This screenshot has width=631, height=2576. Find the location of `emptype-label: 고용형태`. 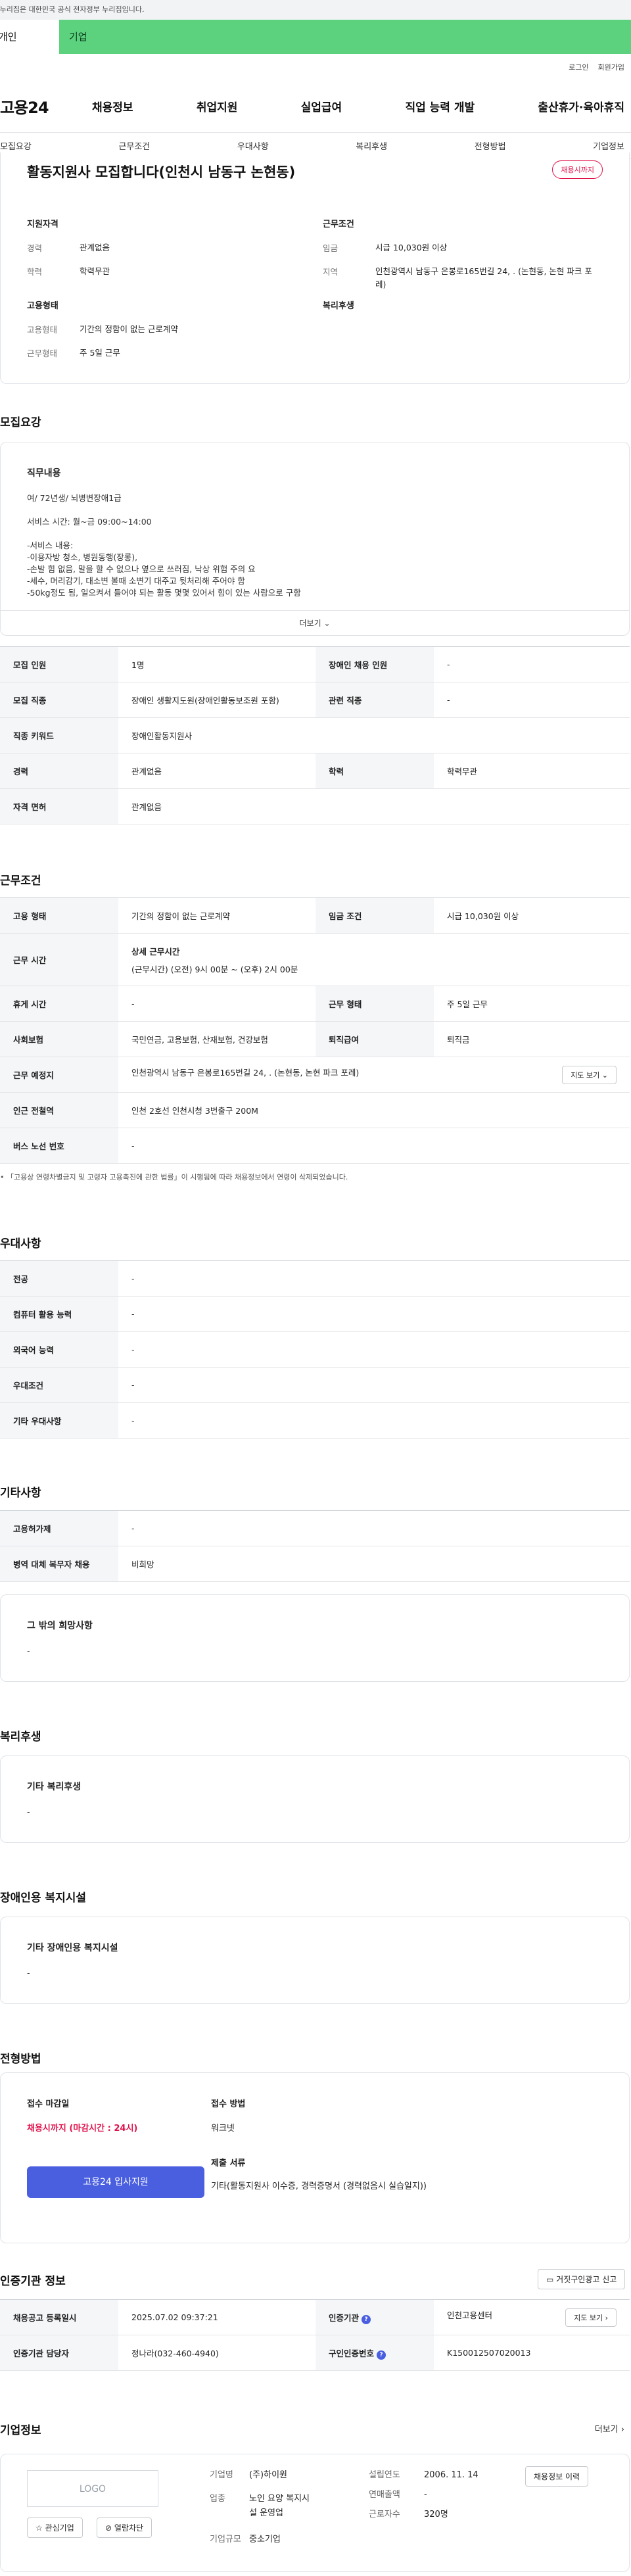

emptype-label: 고용형태 is located at coordinates (42, 330).